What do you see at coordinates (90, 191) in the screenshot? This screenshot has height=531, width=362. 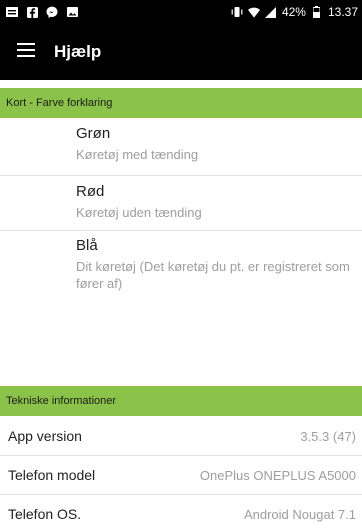 I see `legend-item-title: Rød` at bounding box center [90, 191].